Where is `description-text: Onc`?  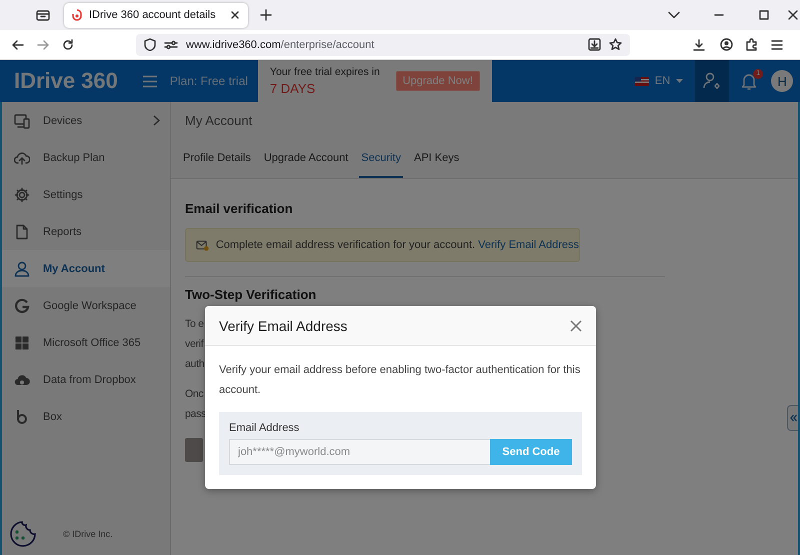 description-text: Onc is located at coordinates (194, 394).